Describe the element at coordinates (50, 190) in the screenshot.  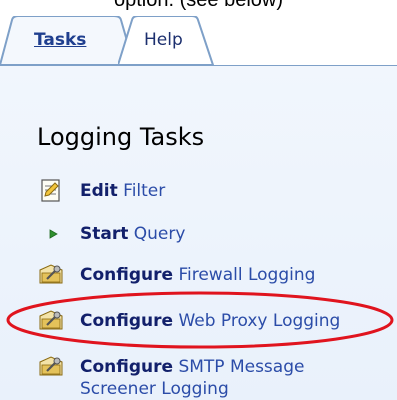
I see `edit-filter-icon` at that location.